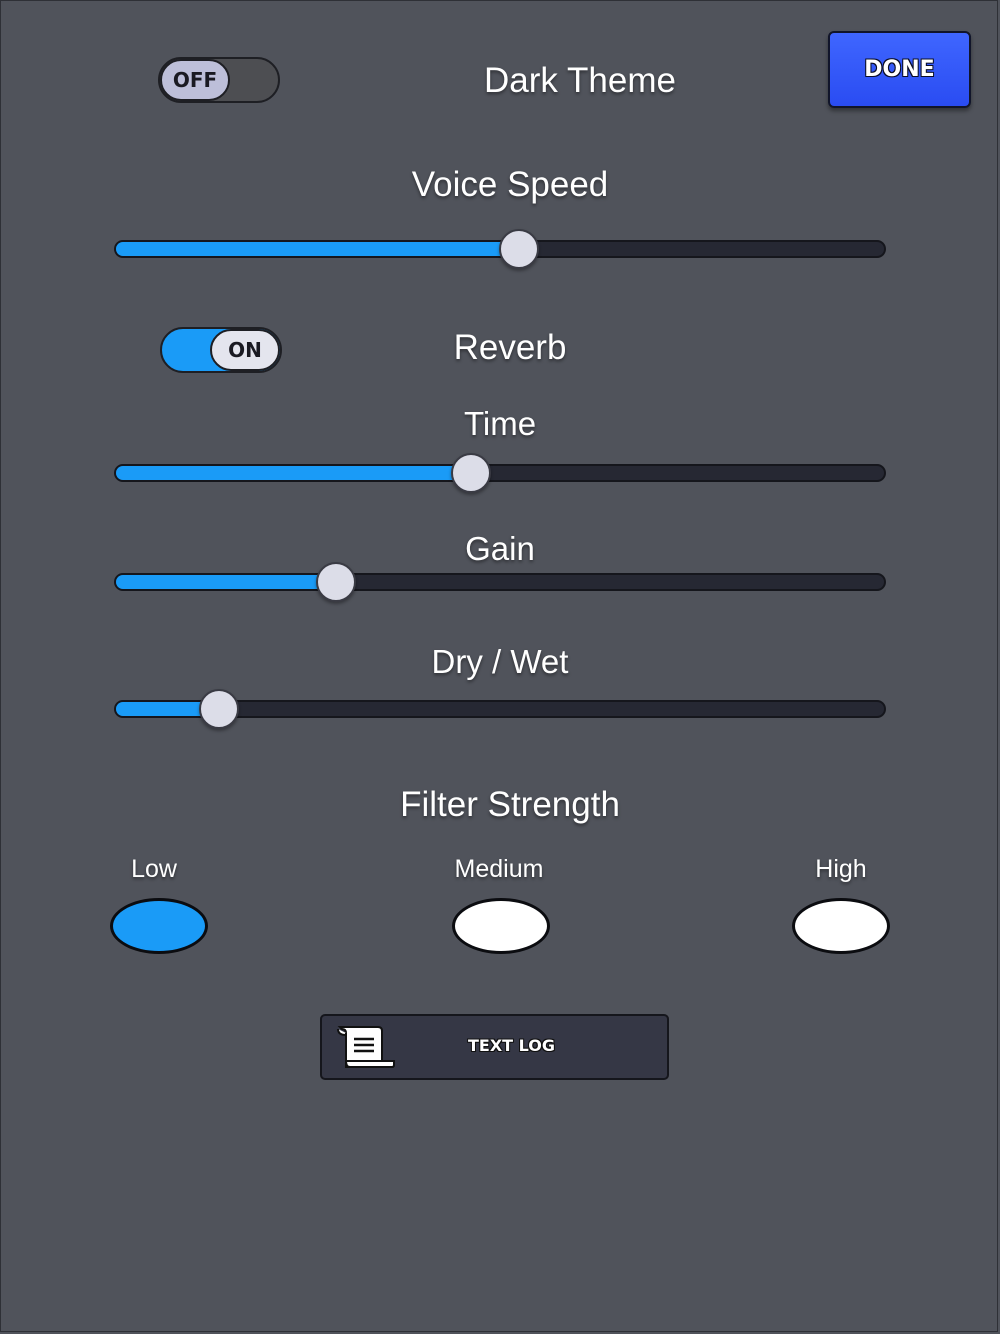  Describe the element at coordinates (500, 661) in the screenshot. I see `reverb-dry-wet-label: Dry / Wet` at that location.